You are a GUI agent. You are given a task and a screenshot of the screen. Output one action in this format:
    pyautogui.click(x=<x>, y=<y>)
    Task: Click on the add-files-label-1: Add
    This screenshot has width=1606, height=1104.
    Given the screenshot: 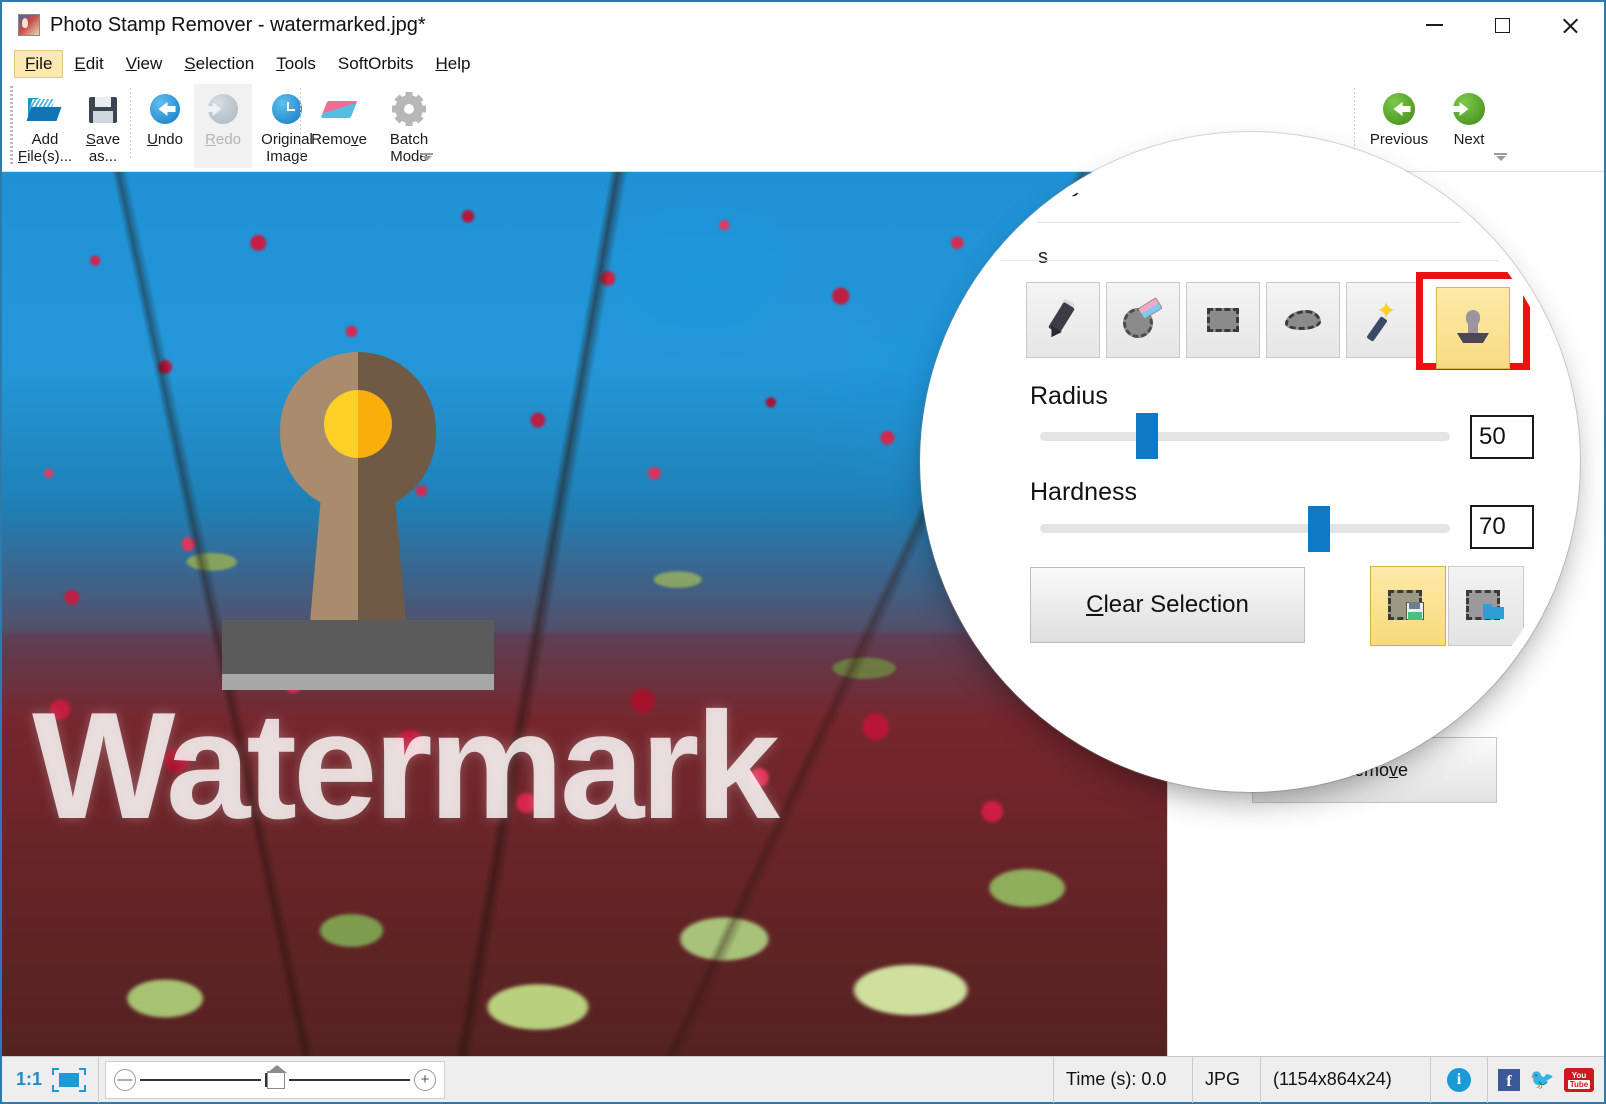 What is the action you would take?
    pyautogui.click(x=45, y=139)
    